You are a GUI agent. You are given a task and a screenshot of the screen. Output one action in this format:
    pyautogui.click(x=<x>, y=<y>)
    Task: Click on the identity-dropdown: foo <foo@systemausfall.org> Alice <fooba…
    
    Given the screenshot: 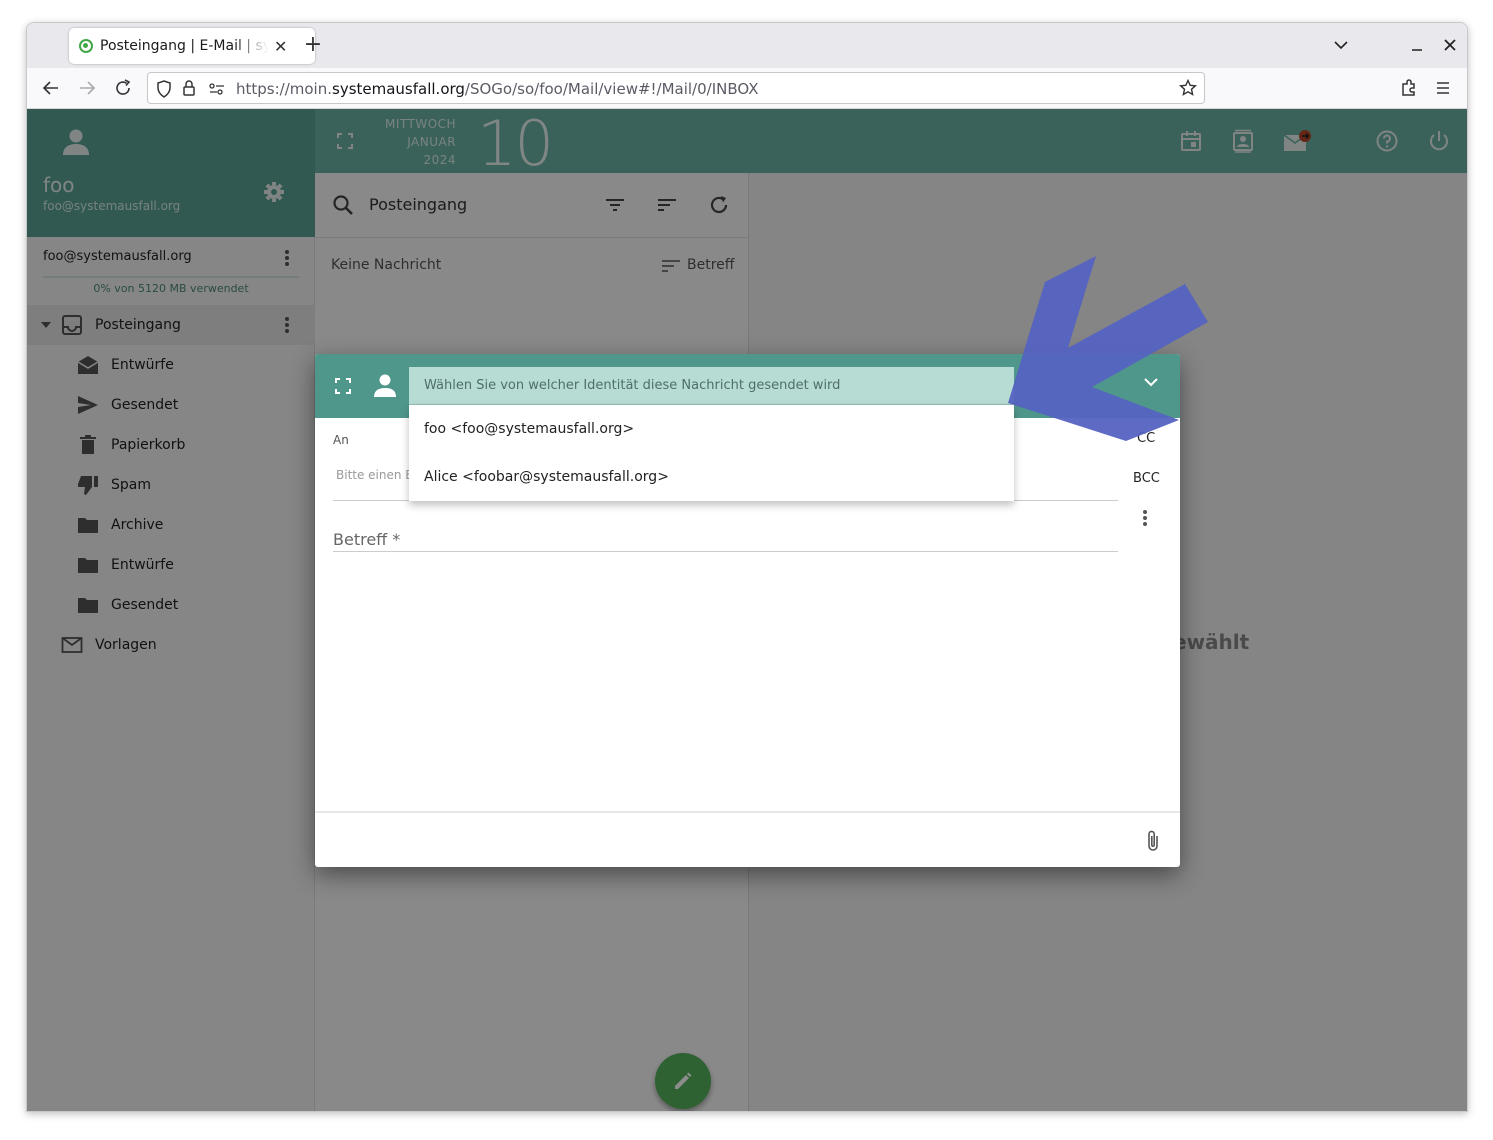 What is the action you would take?
    pyautogui.click(x=711, y=453)
    